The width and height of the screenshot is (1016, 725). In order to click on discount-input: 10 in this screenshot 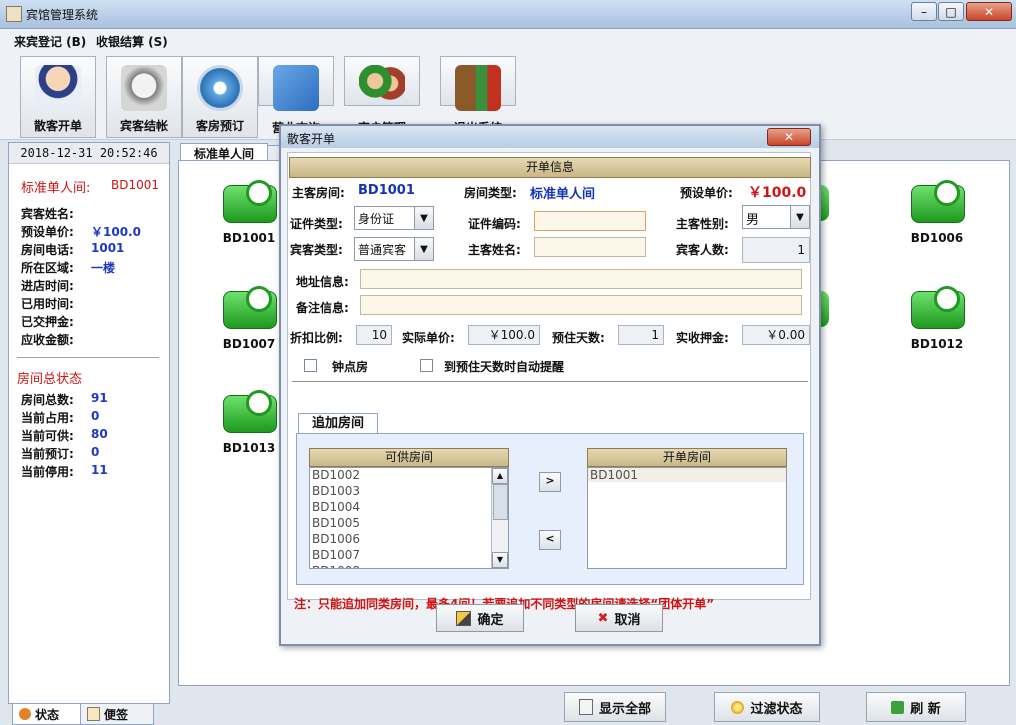, I will do `click(374, 335)`.